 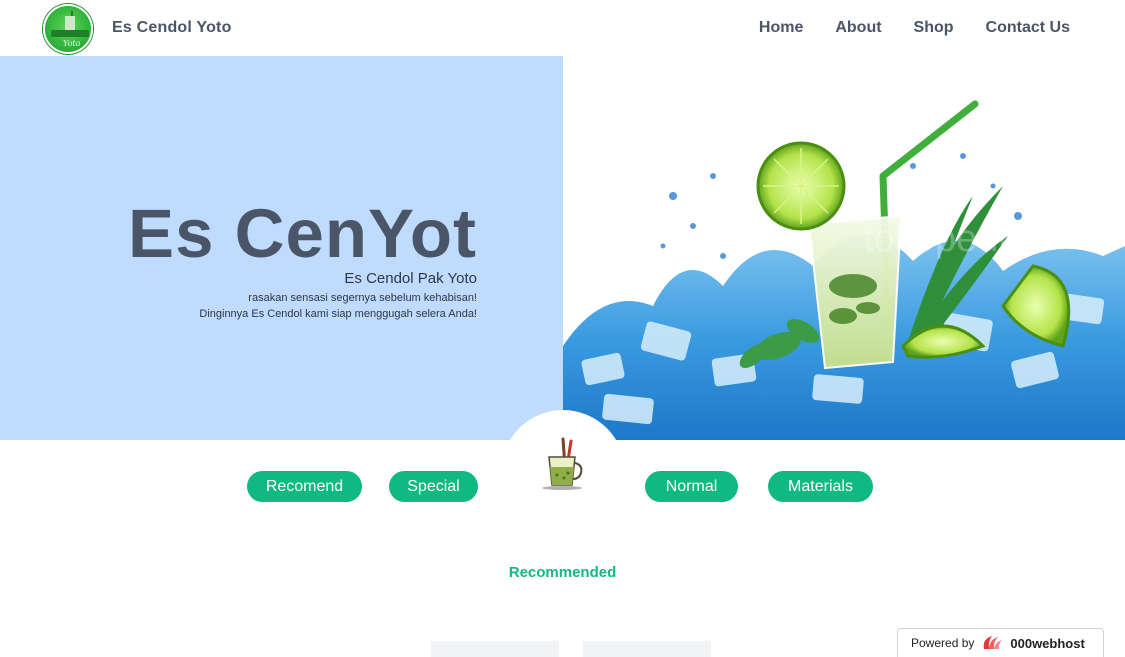 I want to click on brand-name: Es Cendol Yoto, so click(x=172, y=28).